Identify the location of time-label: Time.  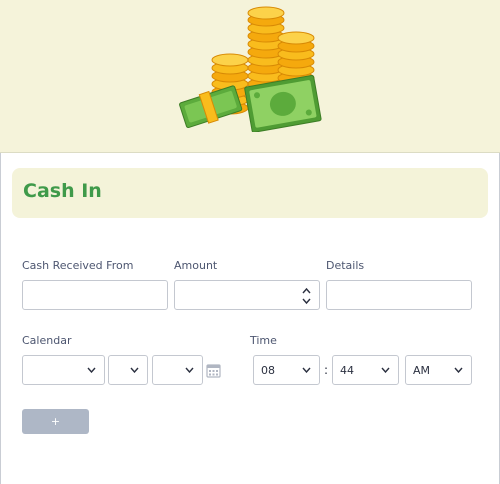
(263, 340).